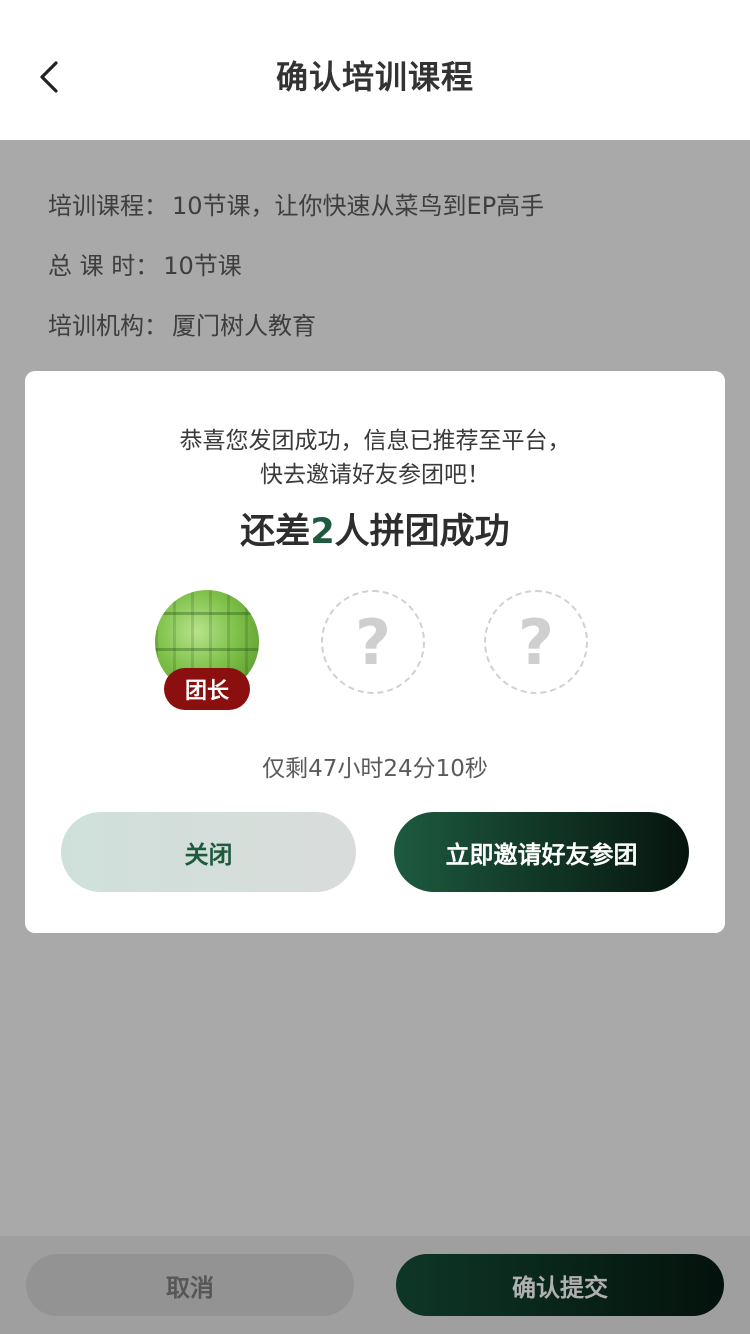 Image resolution: width=750 pixels, height=1334 pixels. I want to click on header-bar: 确认培训课程, so click(375, 70).